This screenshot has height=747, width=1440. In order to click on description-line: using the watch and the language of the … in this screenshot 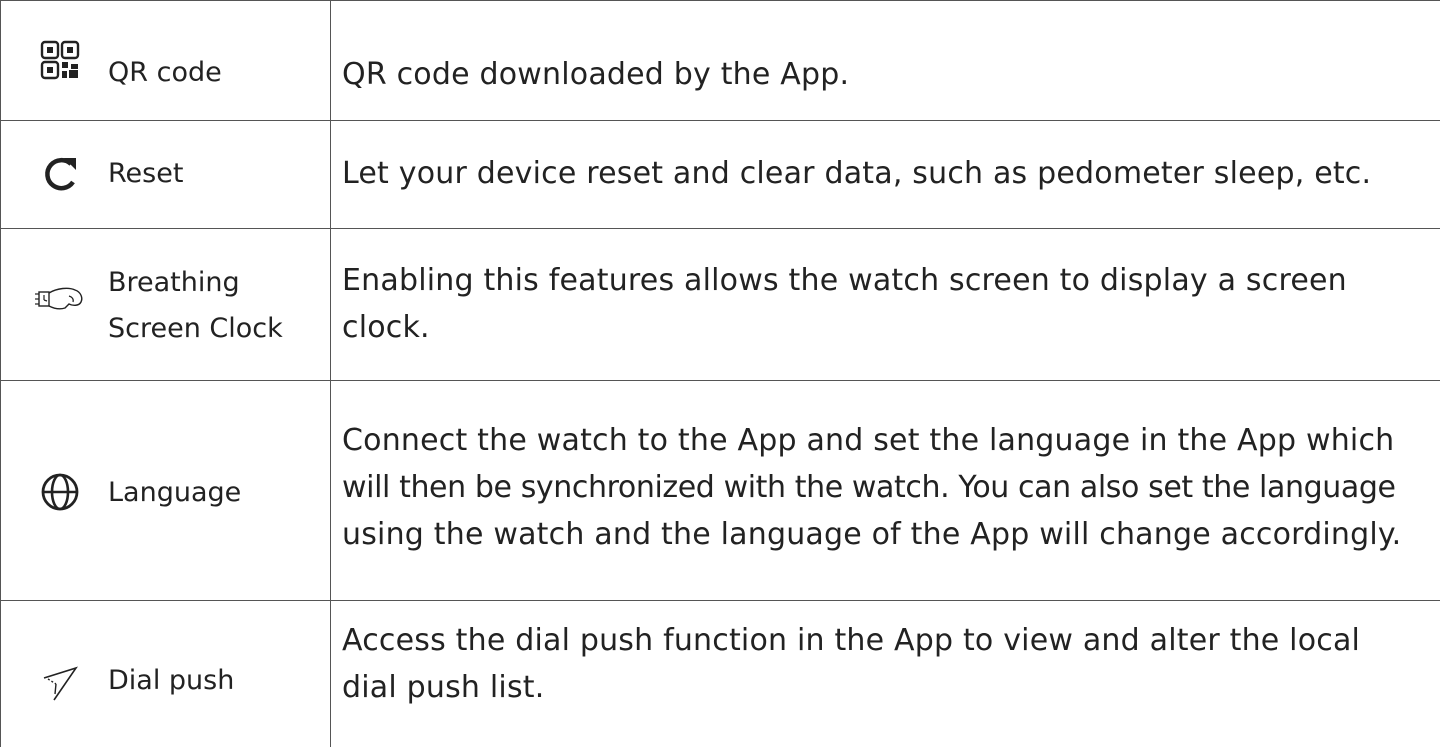, I will do `click(872, 534)`.